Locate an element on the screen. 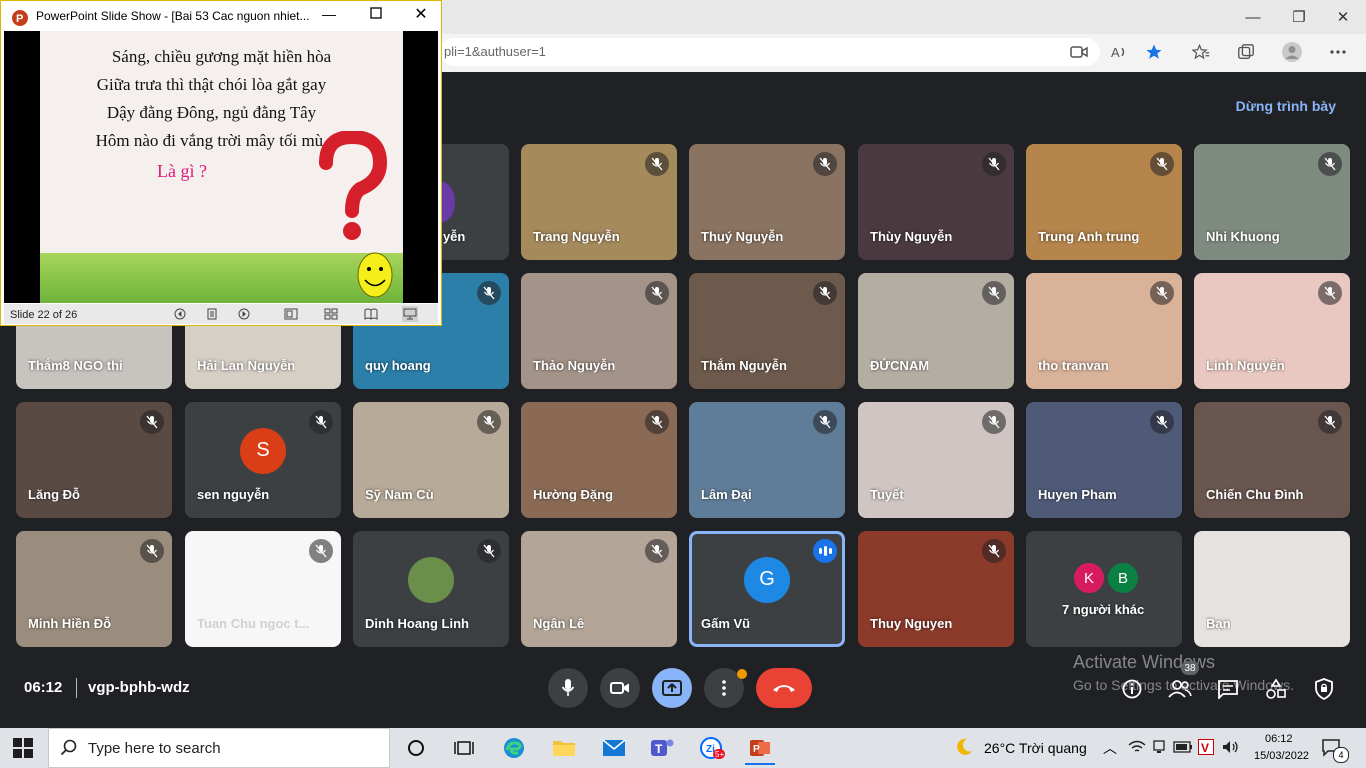  participant-tile: G Gấm Vũ is located at coordinates (767, 589).